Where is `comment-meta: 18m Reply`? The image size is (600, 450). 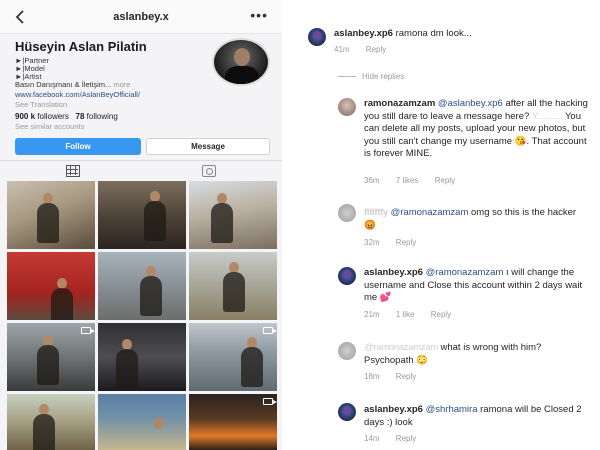
comment-meta: 18m Reply is located at coordinates (397, 376).